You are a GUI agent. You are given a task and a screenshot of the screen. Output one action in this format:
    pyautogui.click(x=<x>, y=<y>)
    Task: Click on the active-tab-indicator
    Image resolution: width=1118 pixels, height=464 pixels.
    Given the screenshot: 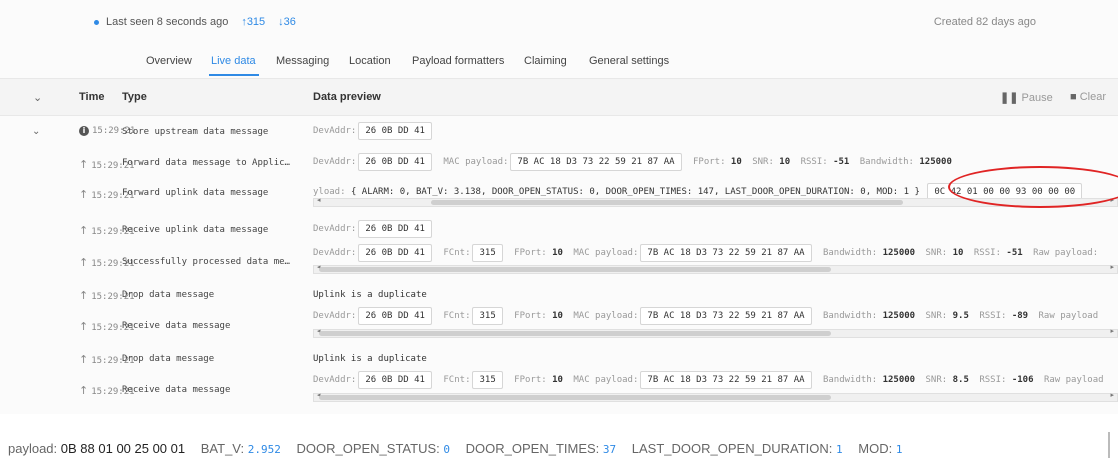 What is the action you would take?
    pyautogui.click(x=234, y=75)
    